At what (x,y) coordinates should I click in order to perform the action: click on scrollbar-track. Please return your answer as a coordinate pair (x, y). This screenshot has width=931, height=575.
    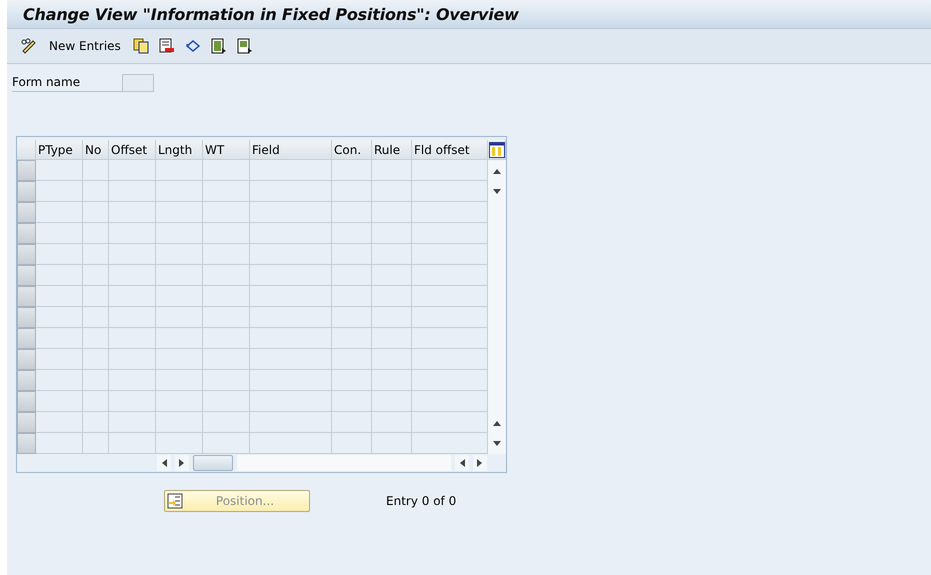
    Looking at the image, I should click on (344, 463).